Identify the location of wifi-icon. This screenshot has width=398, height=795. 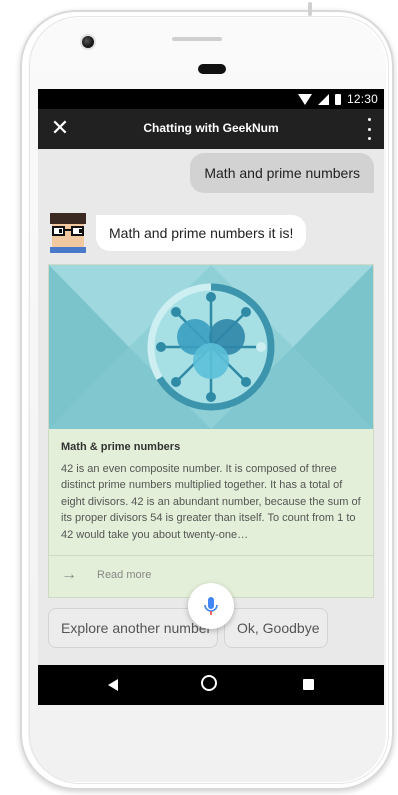
(304, 99).